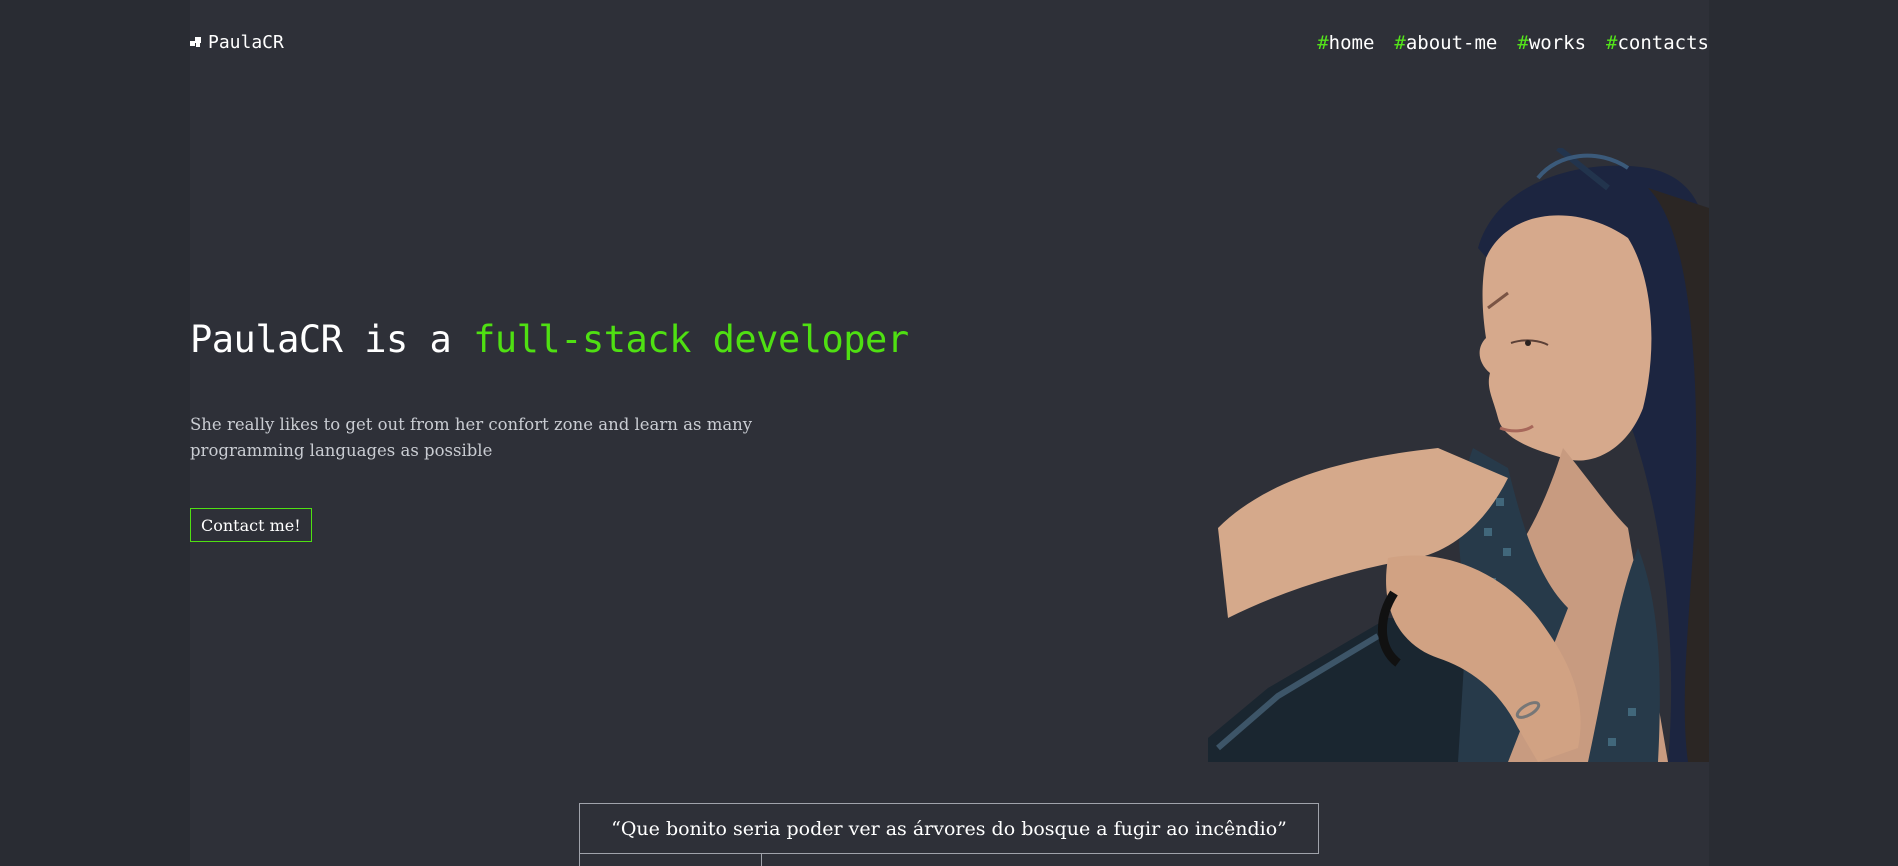 This screenshot has height=866, width=1898. Describe the element at coordinates (246, 42) in the screenshot. I see `logo-text: PaulaCR` at that location.